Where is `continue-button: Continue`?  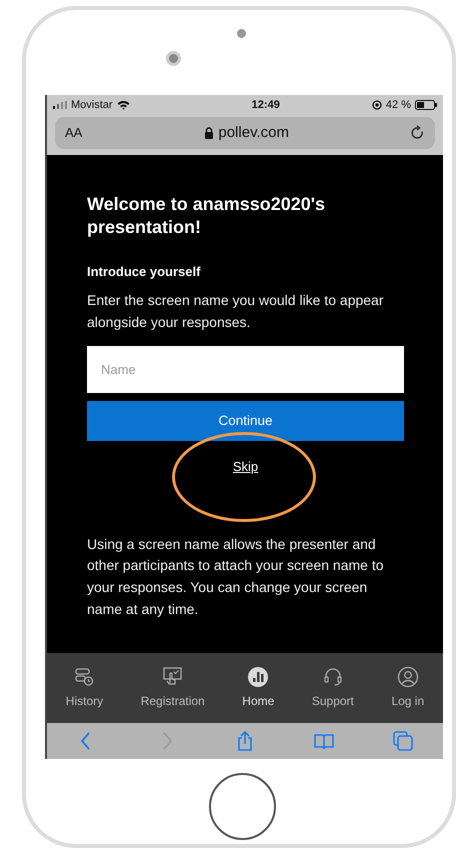
continue-button: Continue is located at coordinates (245, 420).